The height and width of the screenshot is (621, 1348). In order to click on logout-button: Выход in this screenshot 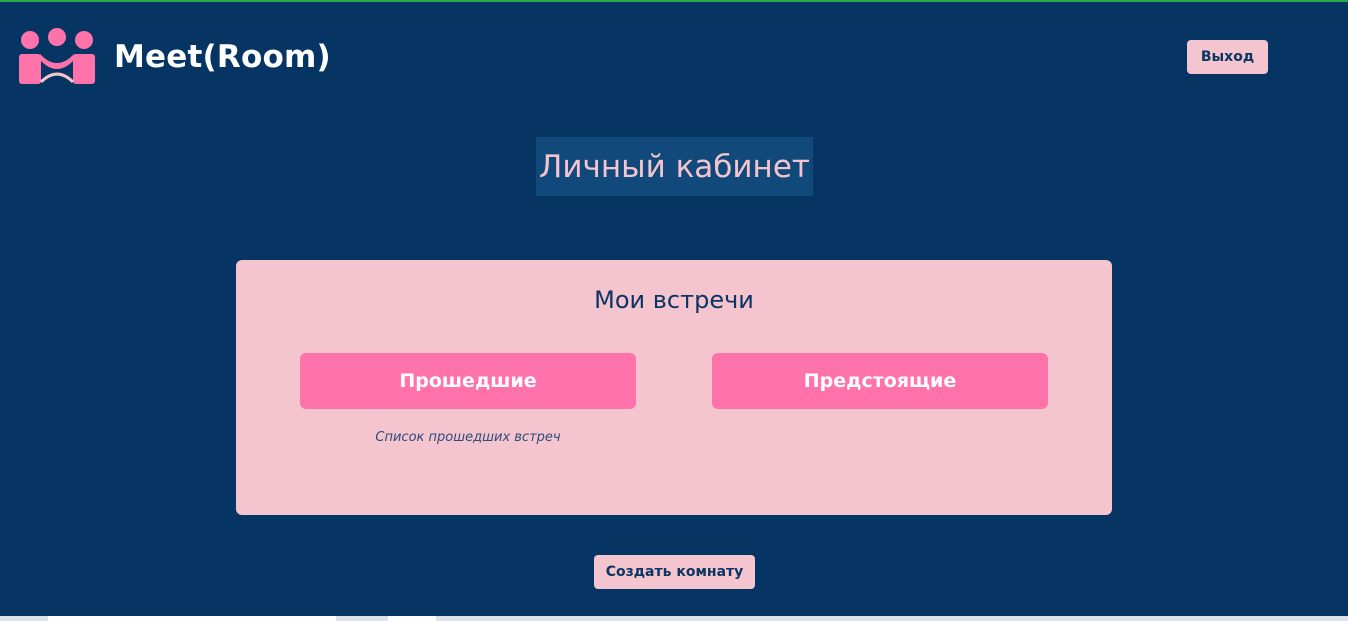, I will do `click(1227, 57)`.